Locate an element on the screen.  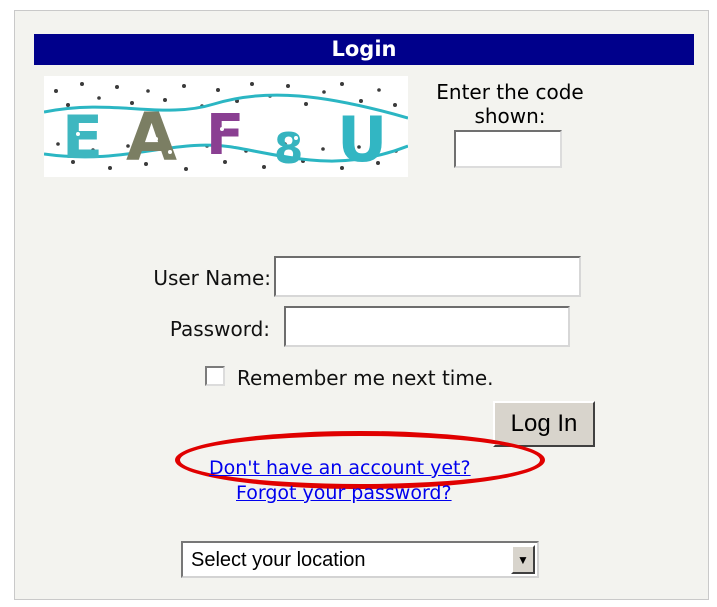
location-selected-value: Select your location is located at coordinates (278, 560).